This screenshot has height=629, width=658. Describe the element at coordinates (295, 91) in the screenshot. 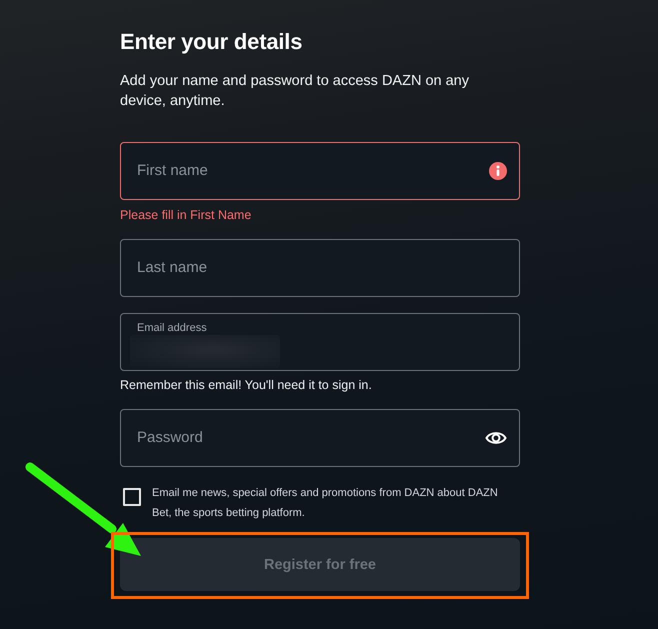

I see `intro-text: Add your name and password to access DAZN on any device, anytime.` at that location.